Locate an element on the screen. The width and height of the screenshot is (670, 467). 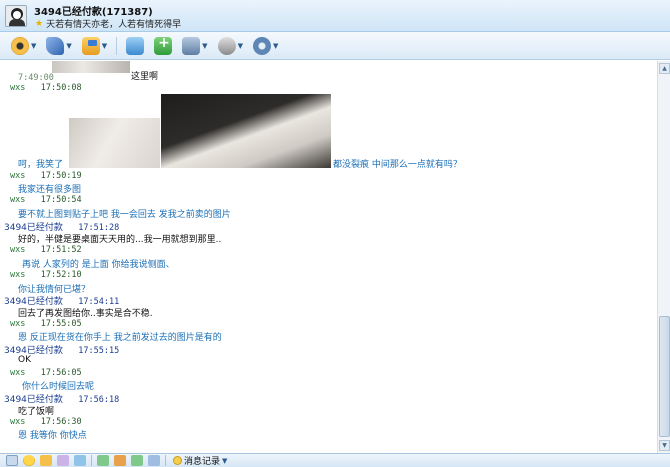
remote-assist-icon is located at coordinates (226, 45).